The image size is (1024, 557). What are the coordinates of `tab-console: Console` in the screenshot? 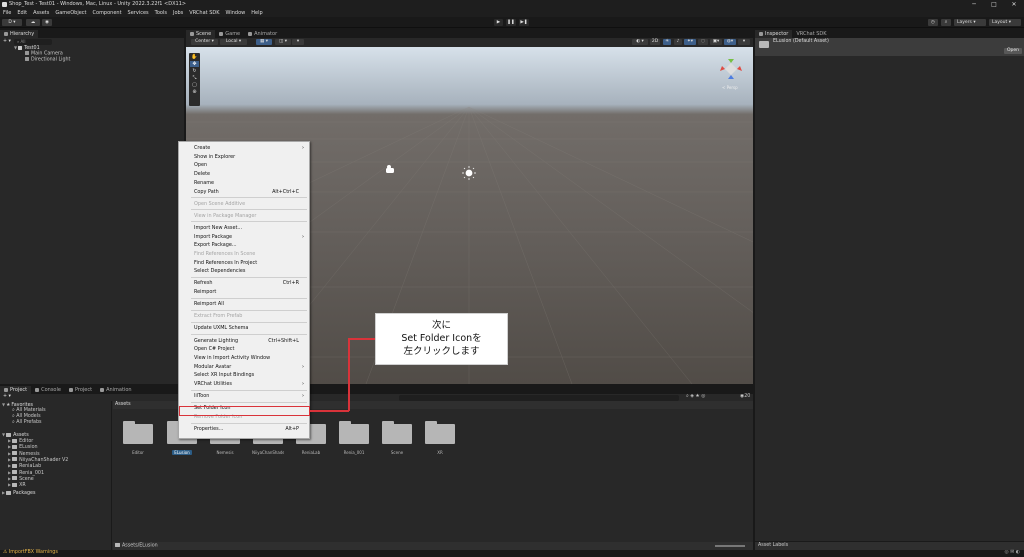 It's located at (48, 390).